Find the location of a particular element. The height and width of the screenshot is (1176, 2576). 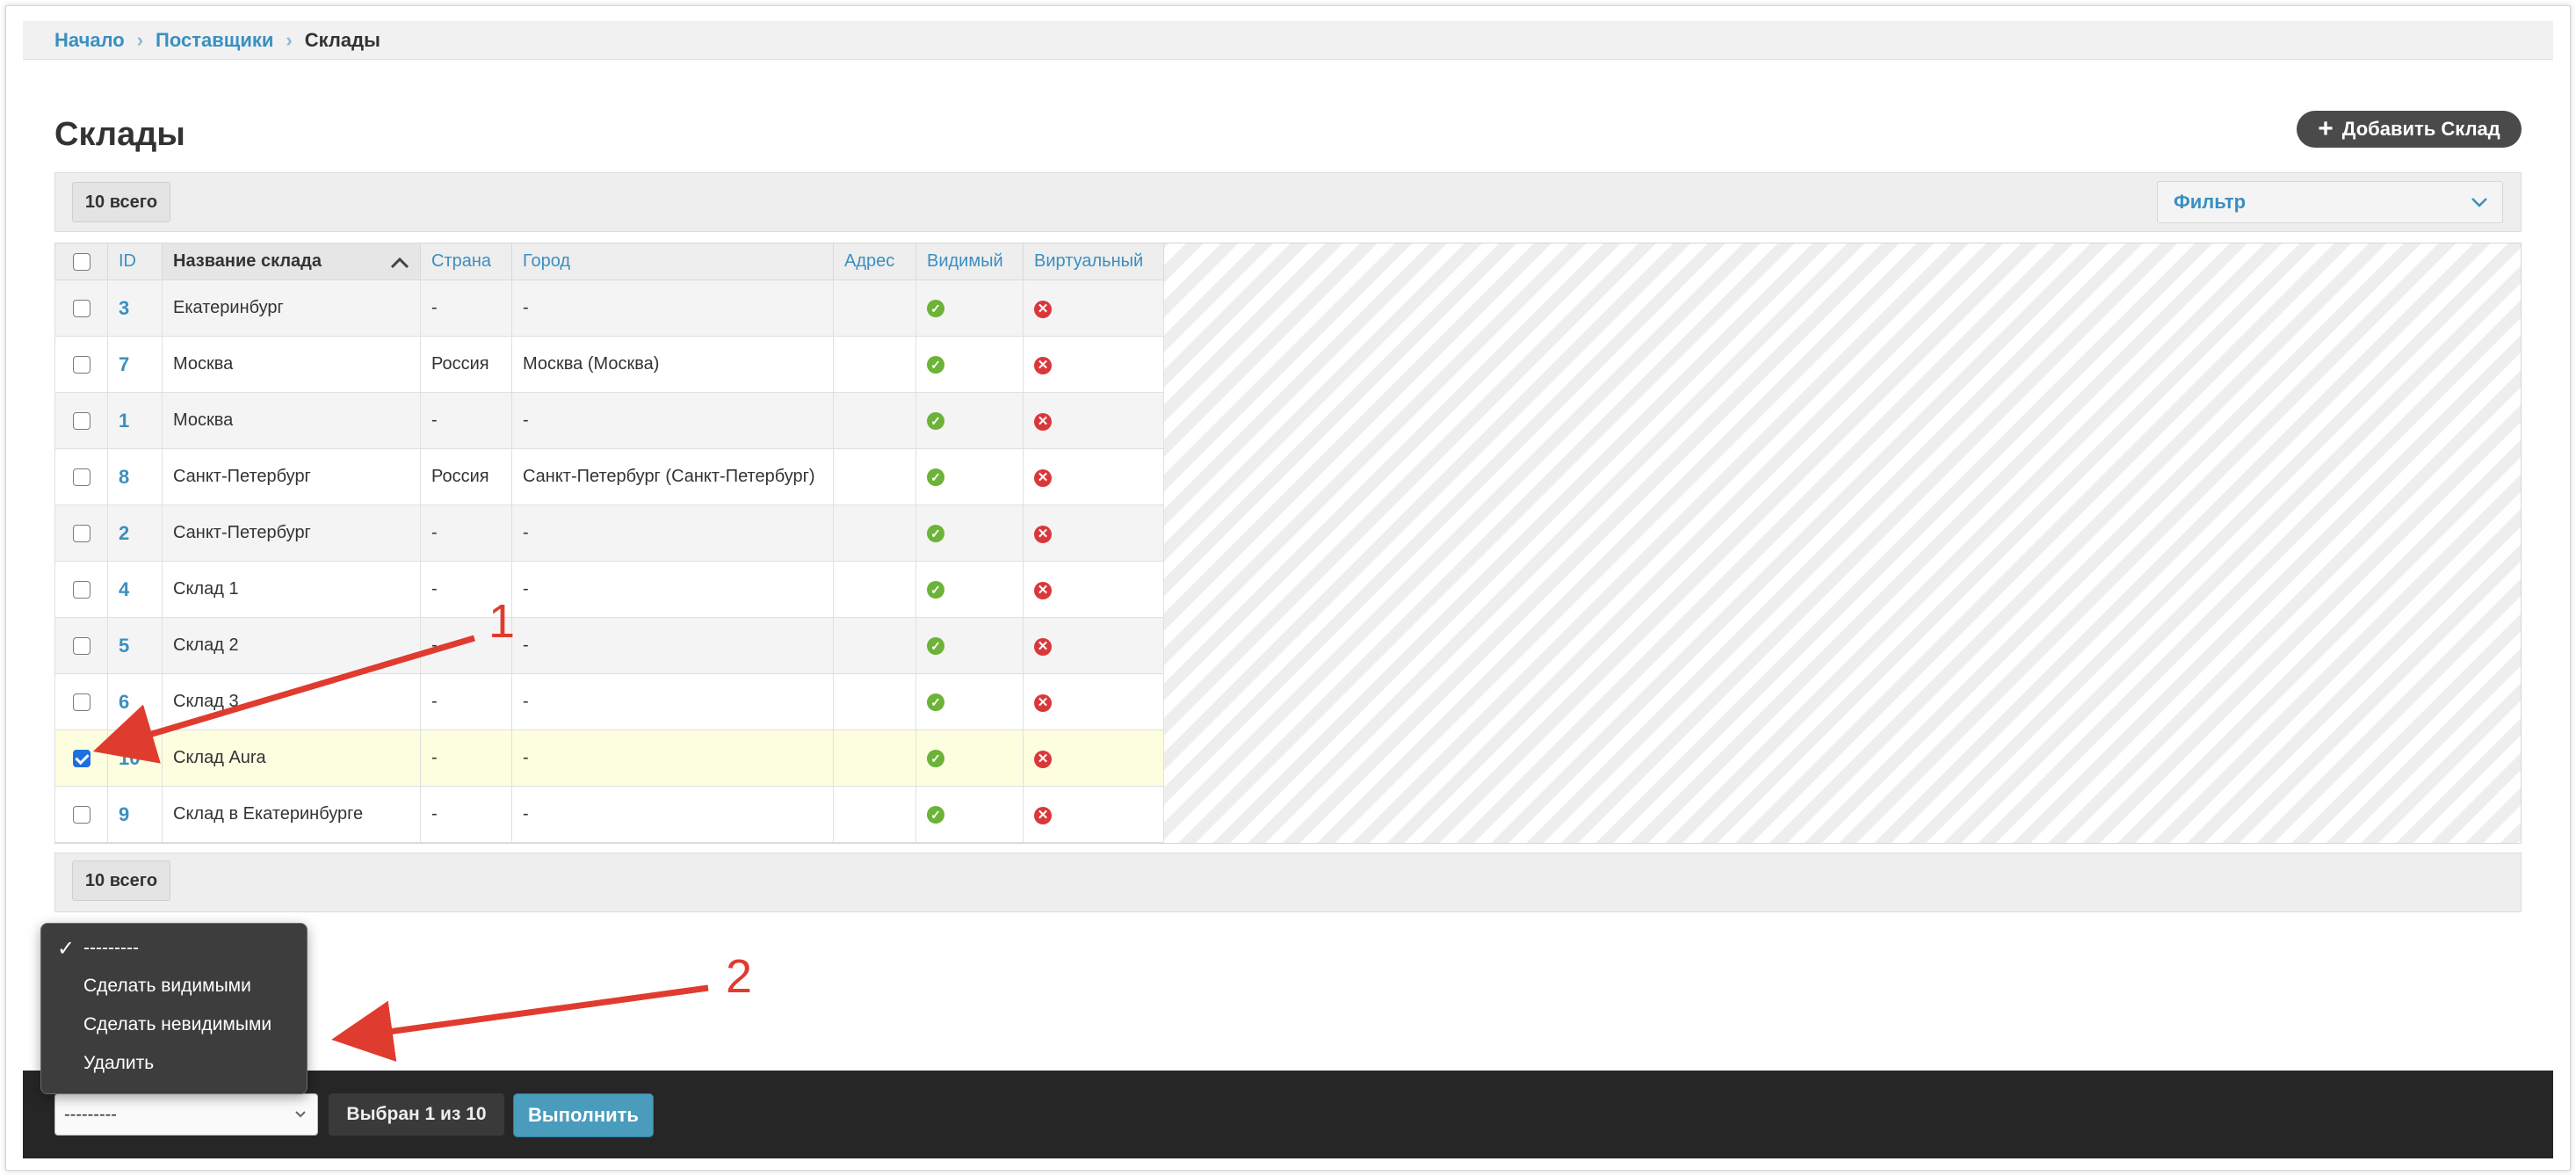

select-all-cell is located at coordinates (81, 261).